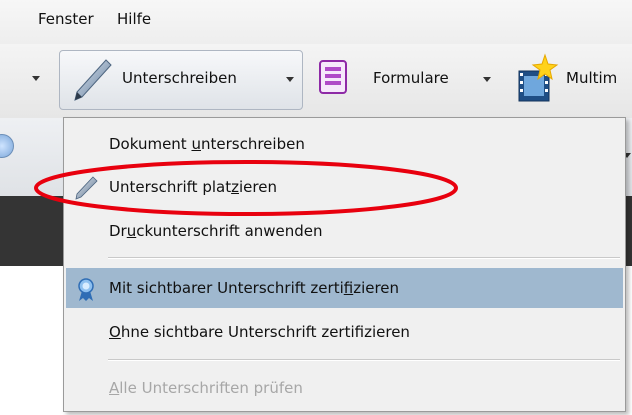  I want to click on ribbon-certificate-icon, so click(86, 297).